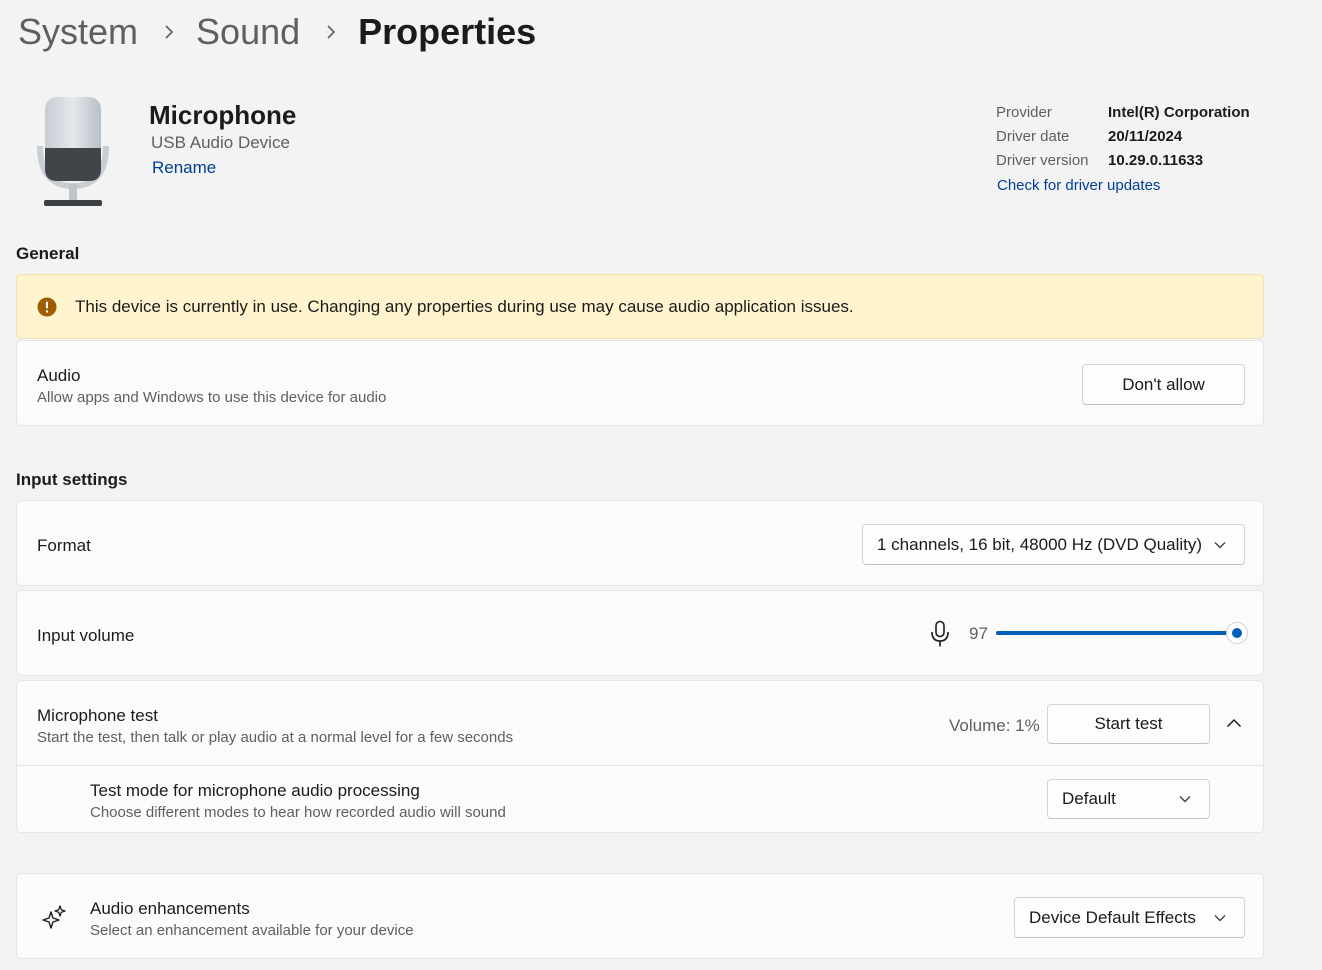 This screenshot has height=970, width=1322. I want to click on provider-label: Provider, so click(1024, 112).